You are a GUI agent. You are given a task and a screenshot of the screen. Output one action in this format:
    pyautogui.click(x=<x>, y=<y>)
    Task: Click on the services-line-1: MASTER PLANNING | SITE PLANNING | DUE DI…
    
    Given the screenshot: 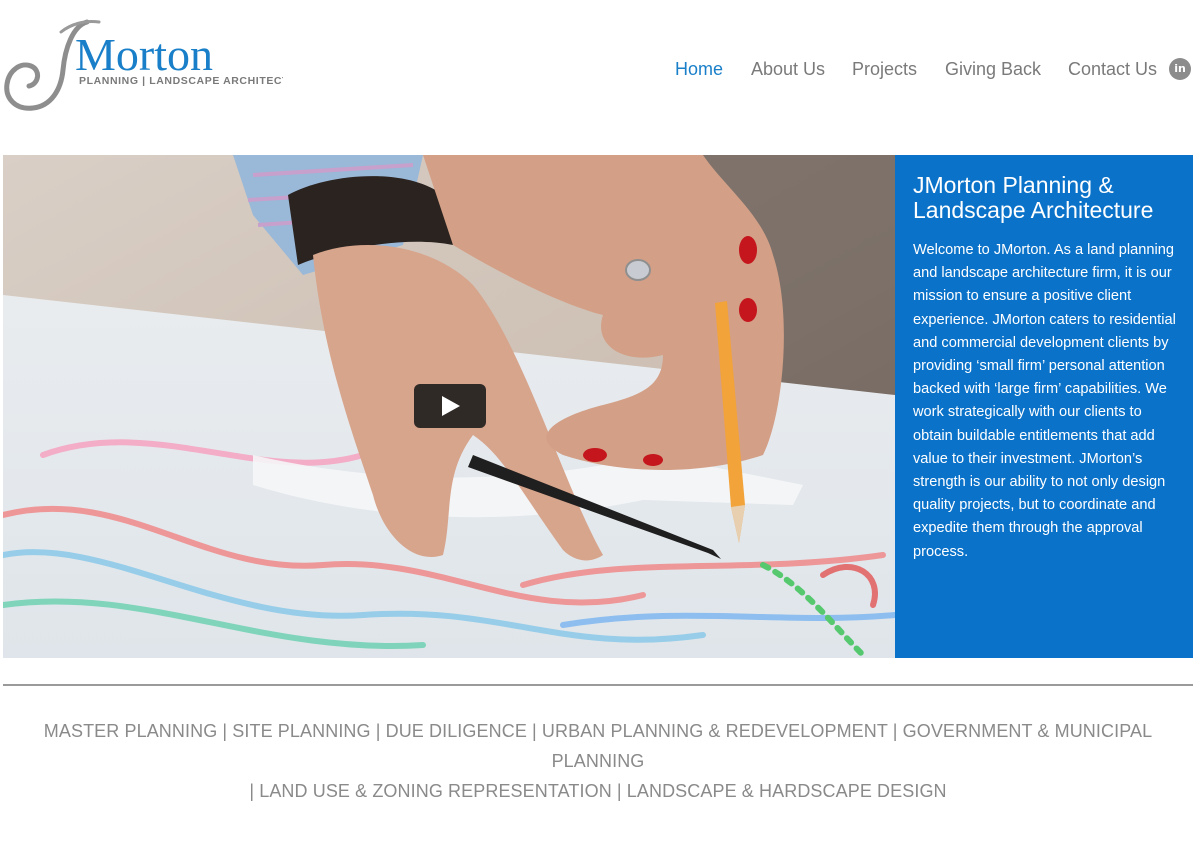 What is the action you would take?
    pyautogui.click(x=598, y=746)
    